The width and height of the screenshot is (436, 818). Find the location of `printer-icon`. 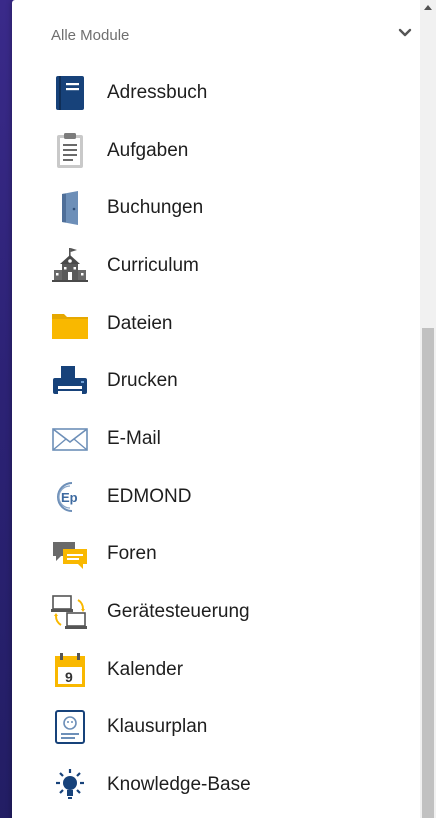

printer-icon is located at coordinates (70, 380).